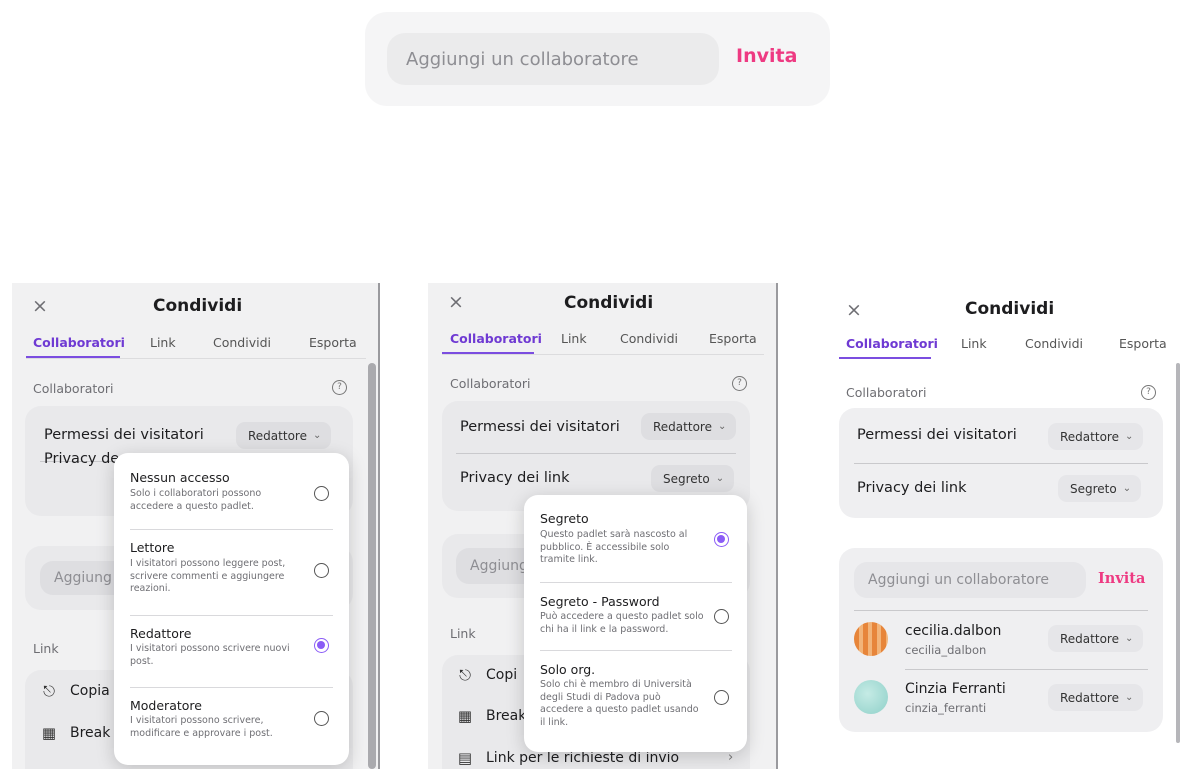  I want to click on copy-link-label: Copia, so click(90, 691).